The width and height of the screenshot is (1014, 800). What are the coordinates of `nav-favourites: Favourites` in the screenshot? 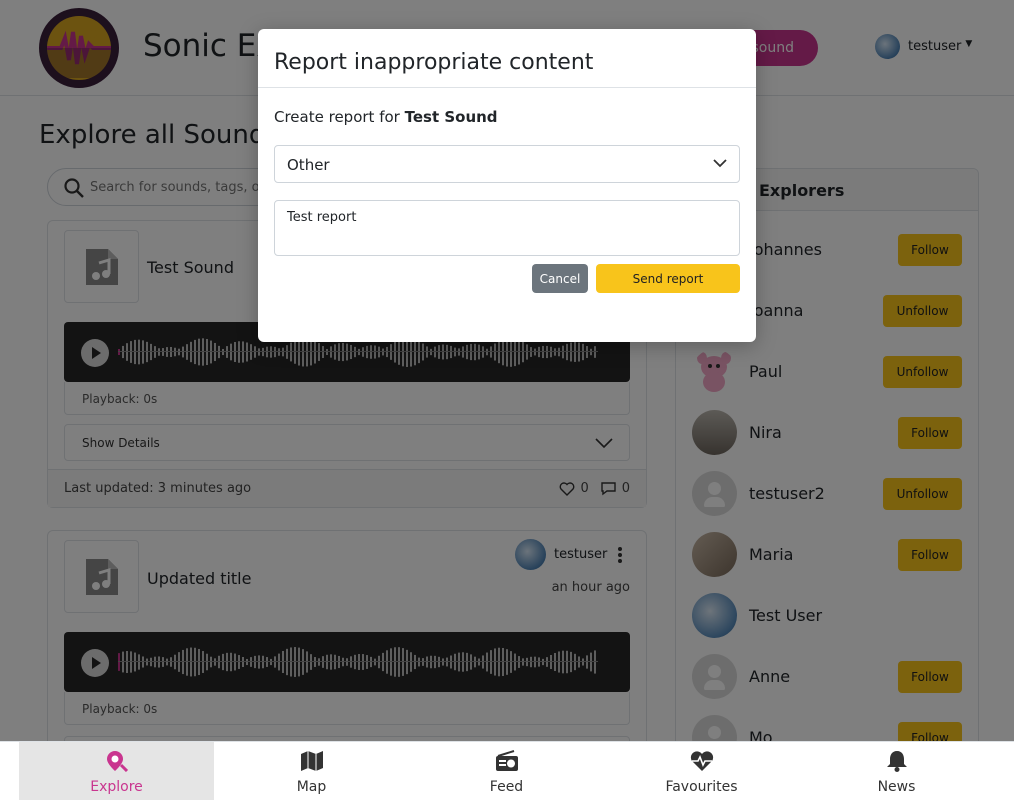 It's located at (701, 771).